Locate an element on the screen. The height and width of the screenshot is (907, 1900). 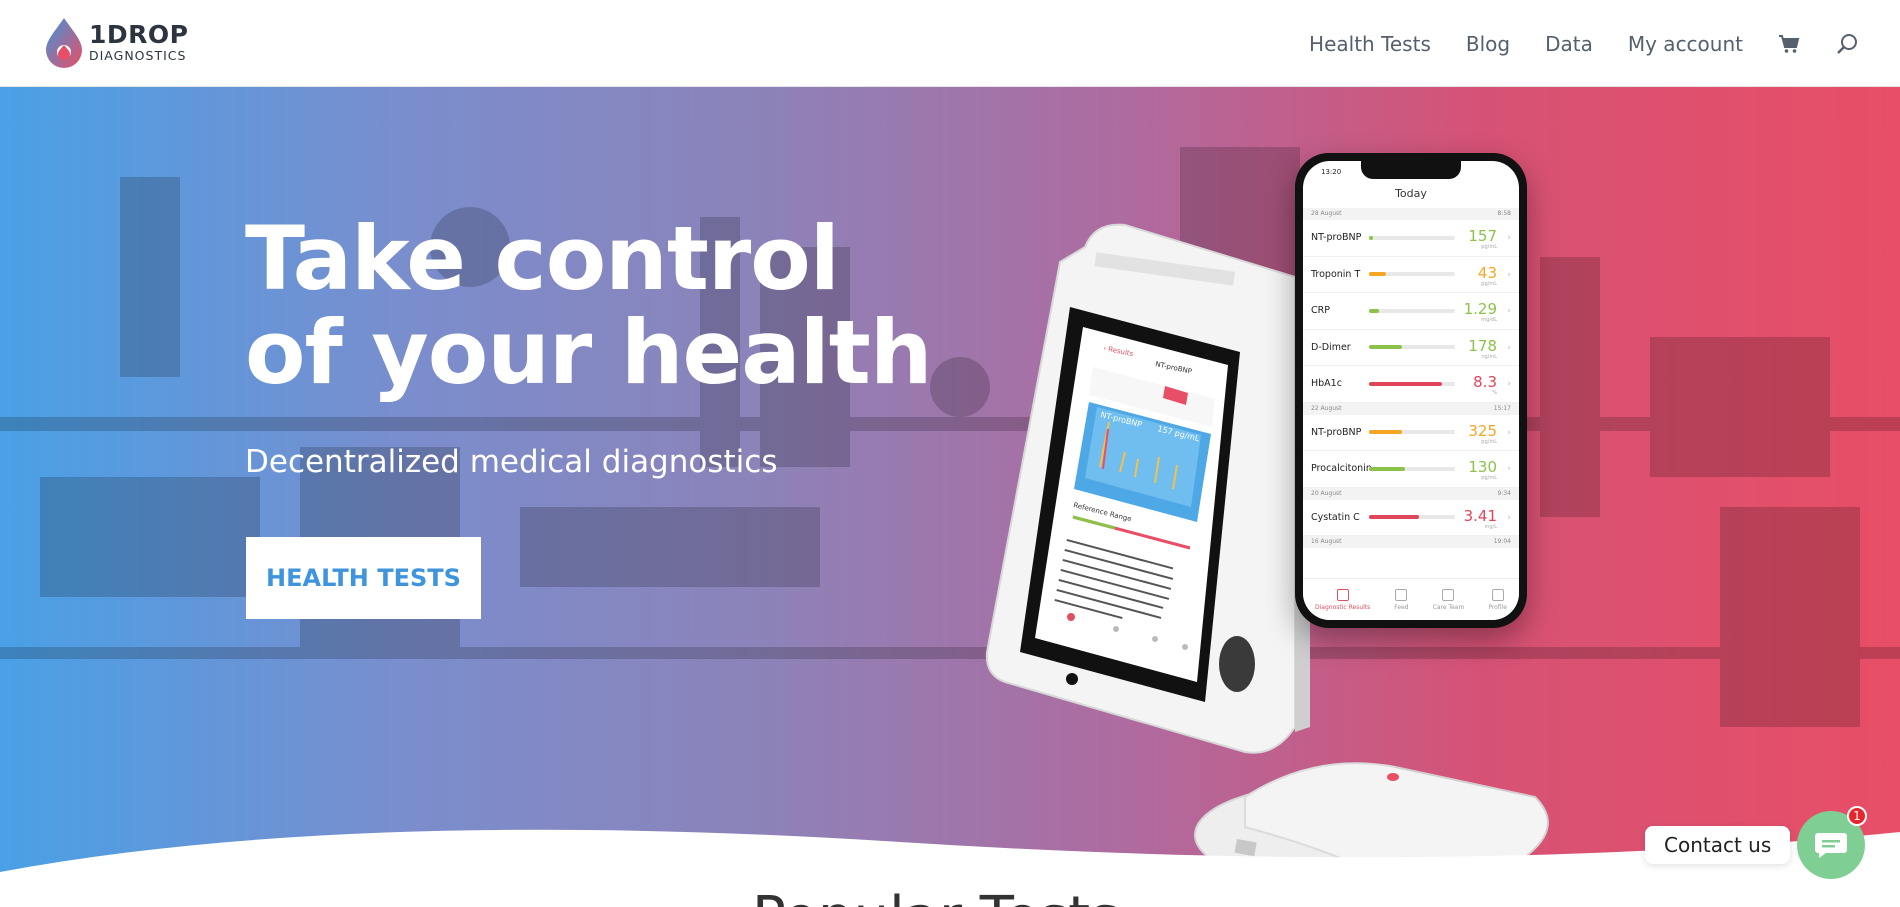
logo: 1DROP DIAGNOSTICS is located at coordinates (115, 42).